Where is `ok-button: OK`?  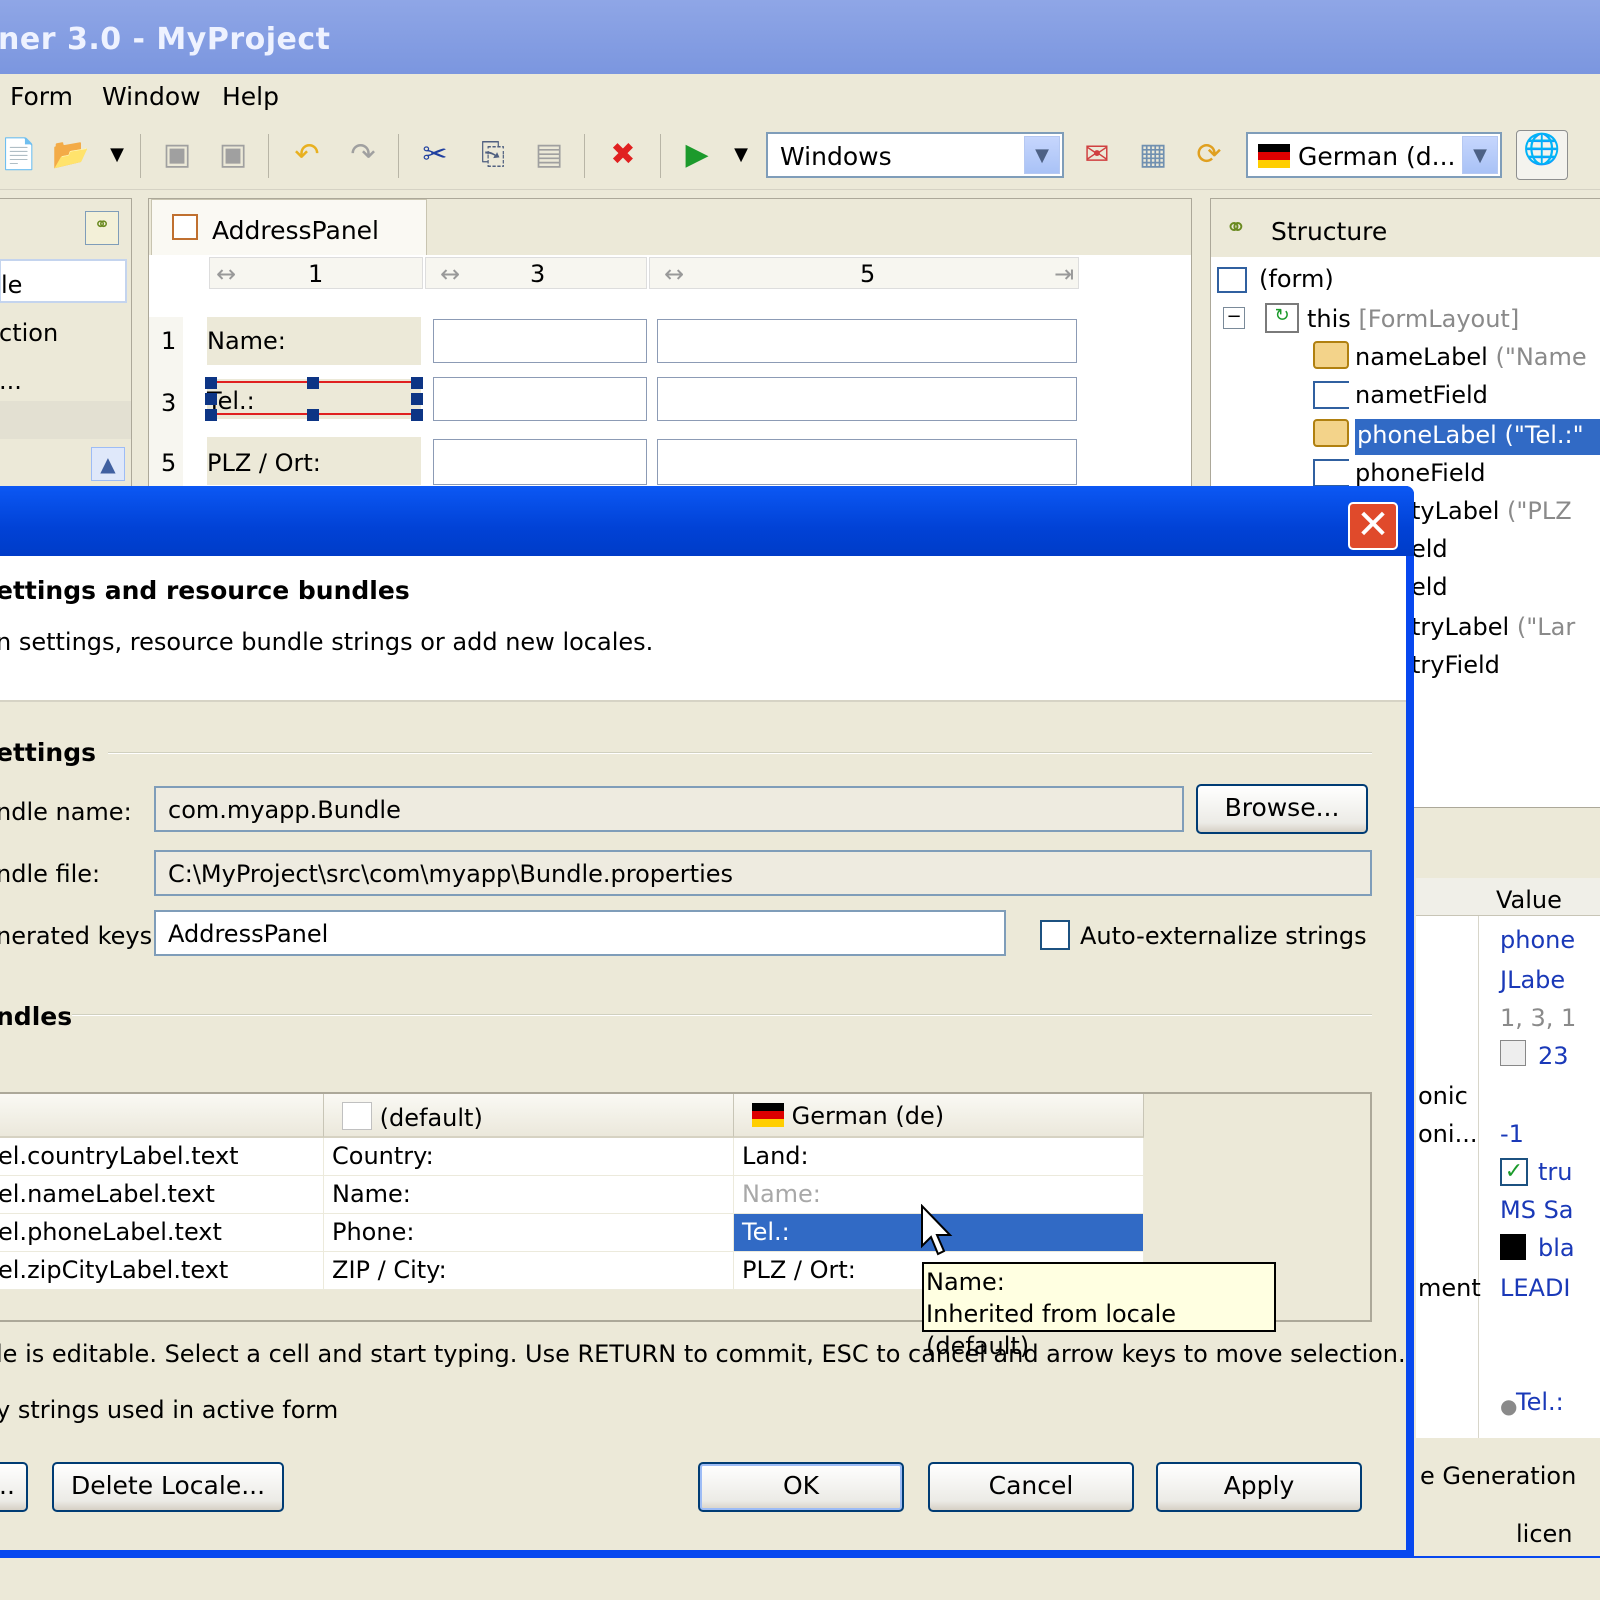
ok-button: OK is located at coordinates (801, 1487).